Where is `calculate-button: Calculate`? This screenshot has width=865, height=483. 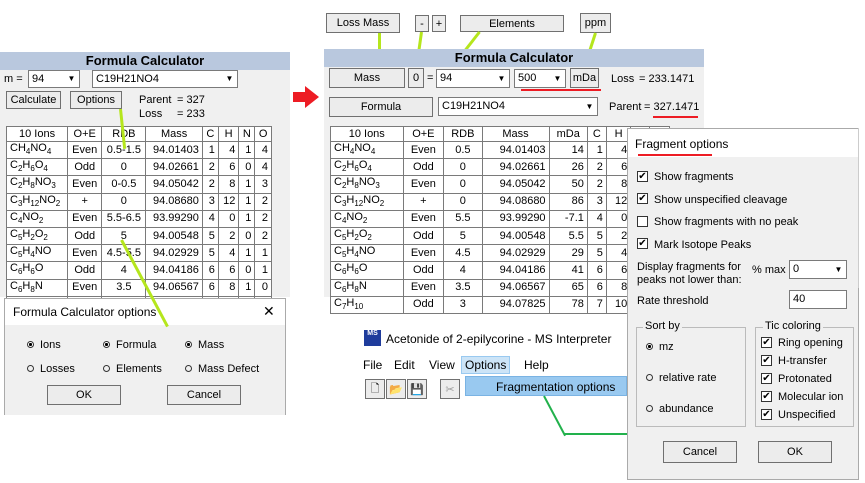
calculate-button: Calculate is located at coordinates (33, 100).